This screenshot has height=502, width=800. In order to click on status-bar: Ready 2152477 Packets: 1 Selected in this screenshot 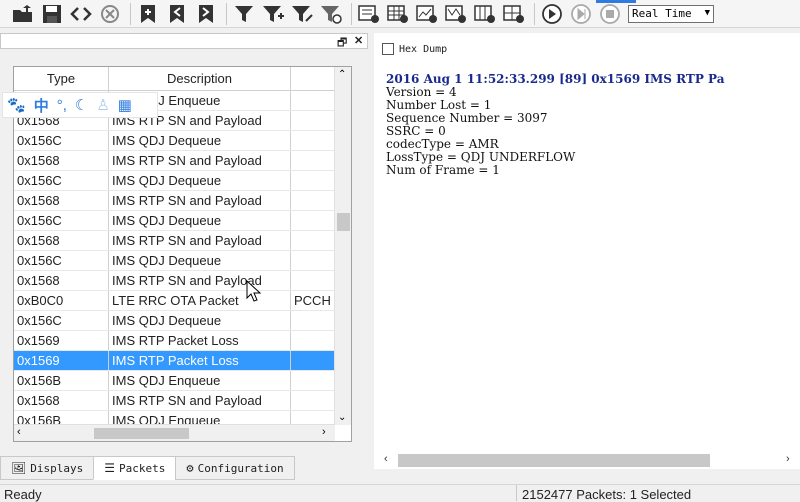, I will do `click(400, 493)`.